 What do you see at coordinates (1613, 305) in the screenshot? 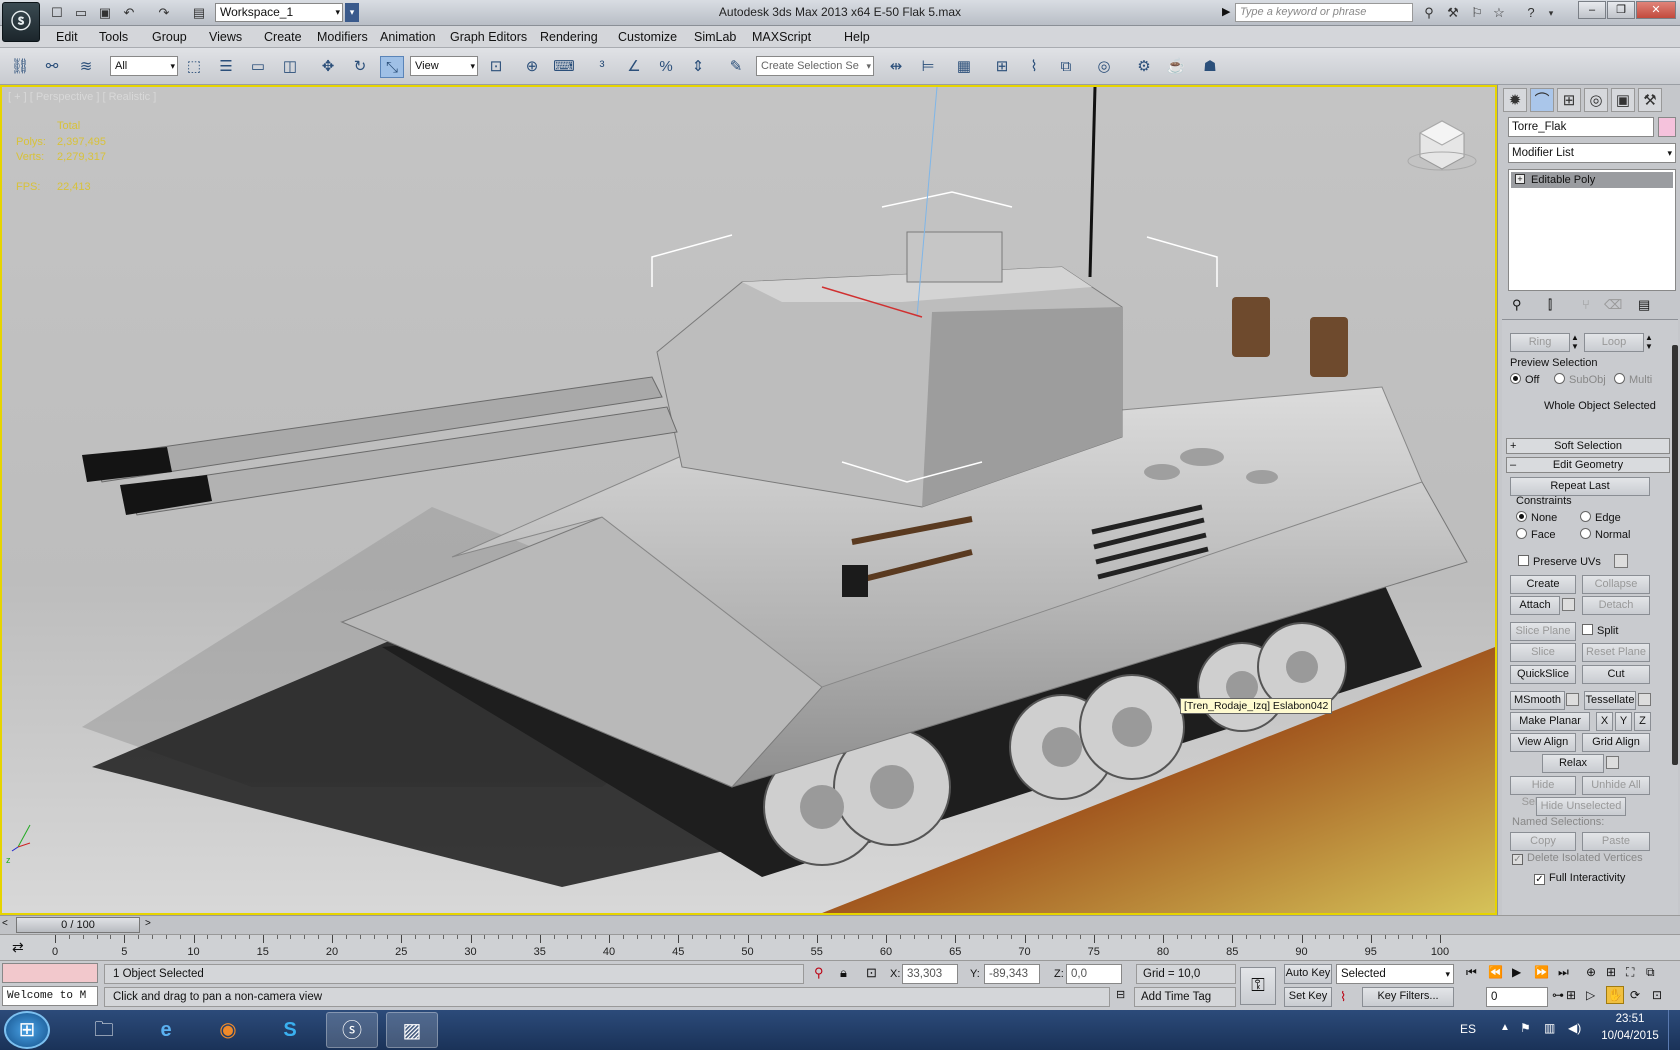
I see `remove-modifier-icon: ⌫` at bounding box center [1613, 305].